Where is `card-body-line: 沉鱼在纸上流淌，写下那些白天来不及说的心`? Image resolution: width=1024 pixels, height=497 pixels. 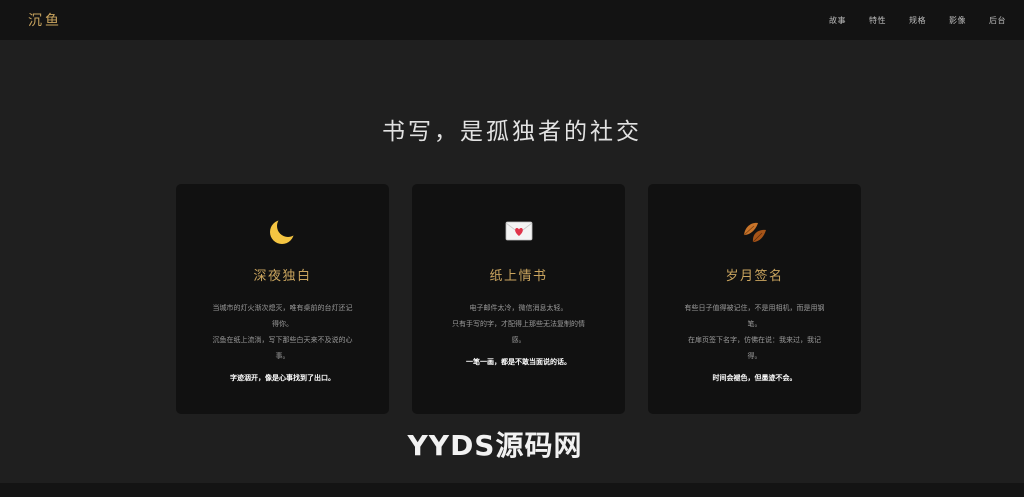
card-body-line: 沉鱼在纸上流淌，写下那些白天来不及说的心 is located at coordinates (282, 340).